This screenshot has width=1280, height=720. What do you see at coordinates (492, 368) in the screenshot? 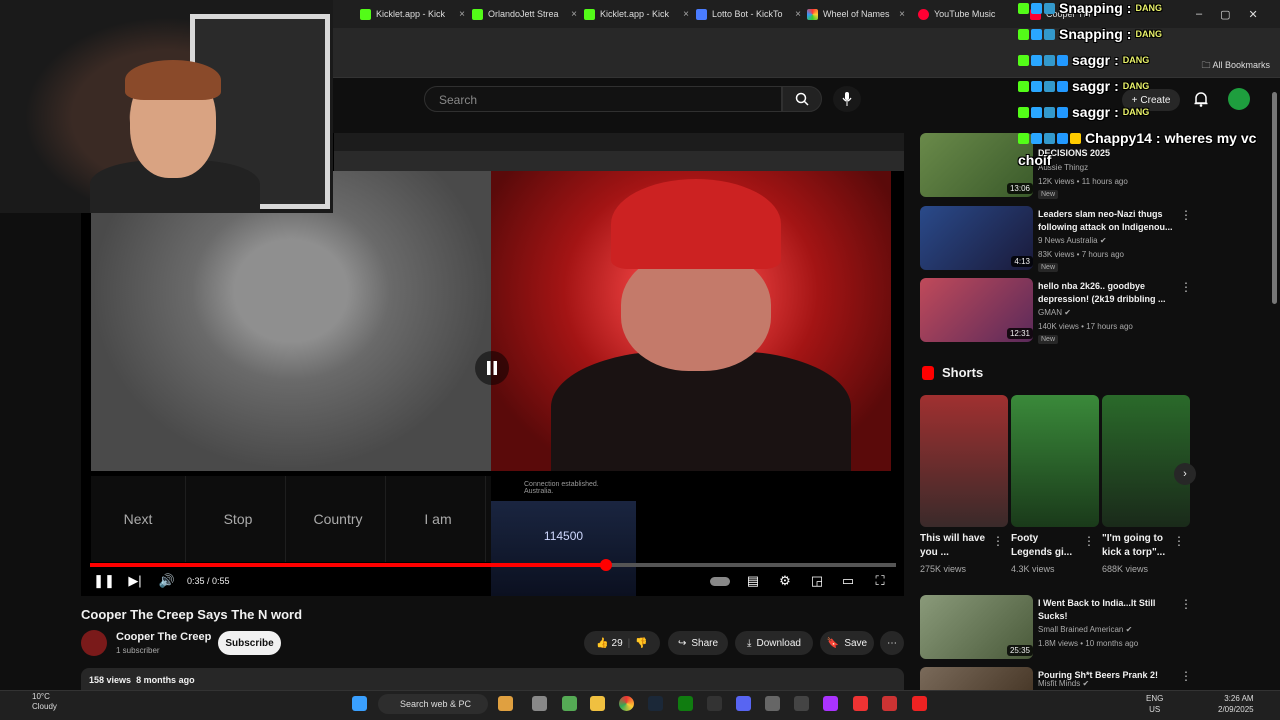
I see `center-pause-button` at bounding box center [492, 368].